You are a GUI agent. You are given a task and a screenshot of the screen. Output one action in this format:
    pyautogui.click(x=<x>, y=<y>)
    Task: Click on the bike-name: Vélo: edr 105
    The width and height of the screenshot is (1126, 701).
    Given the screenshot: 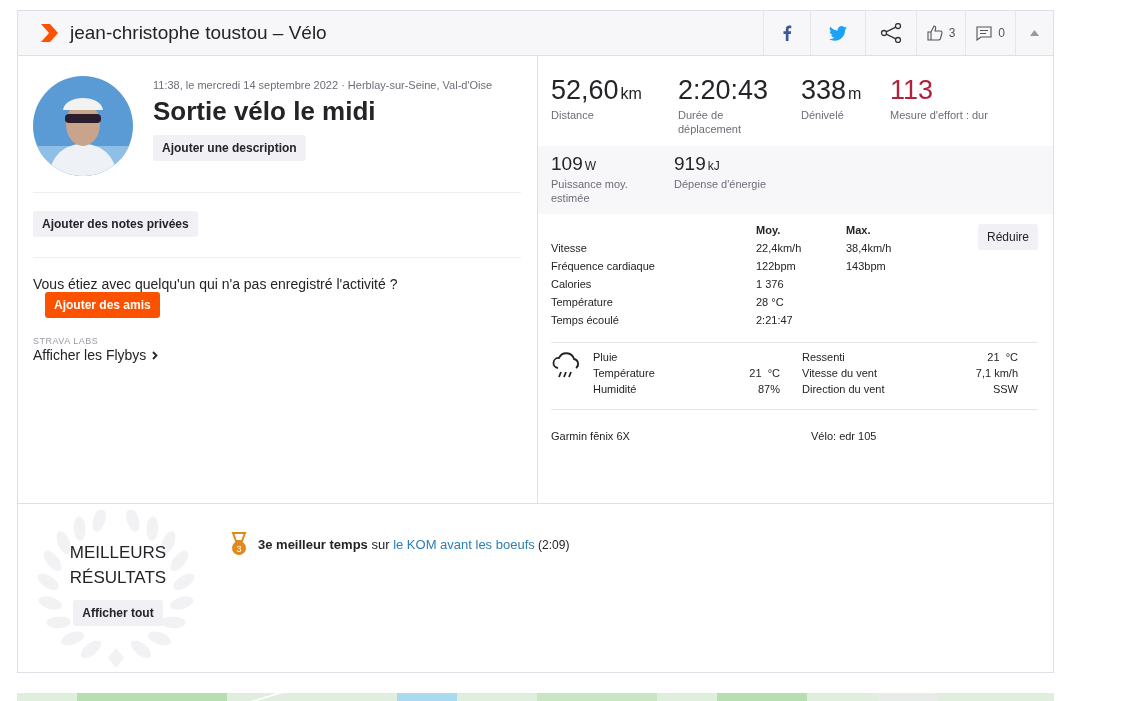 What is the action you would take?
    pyautogui.click(x=844, y=435)
    